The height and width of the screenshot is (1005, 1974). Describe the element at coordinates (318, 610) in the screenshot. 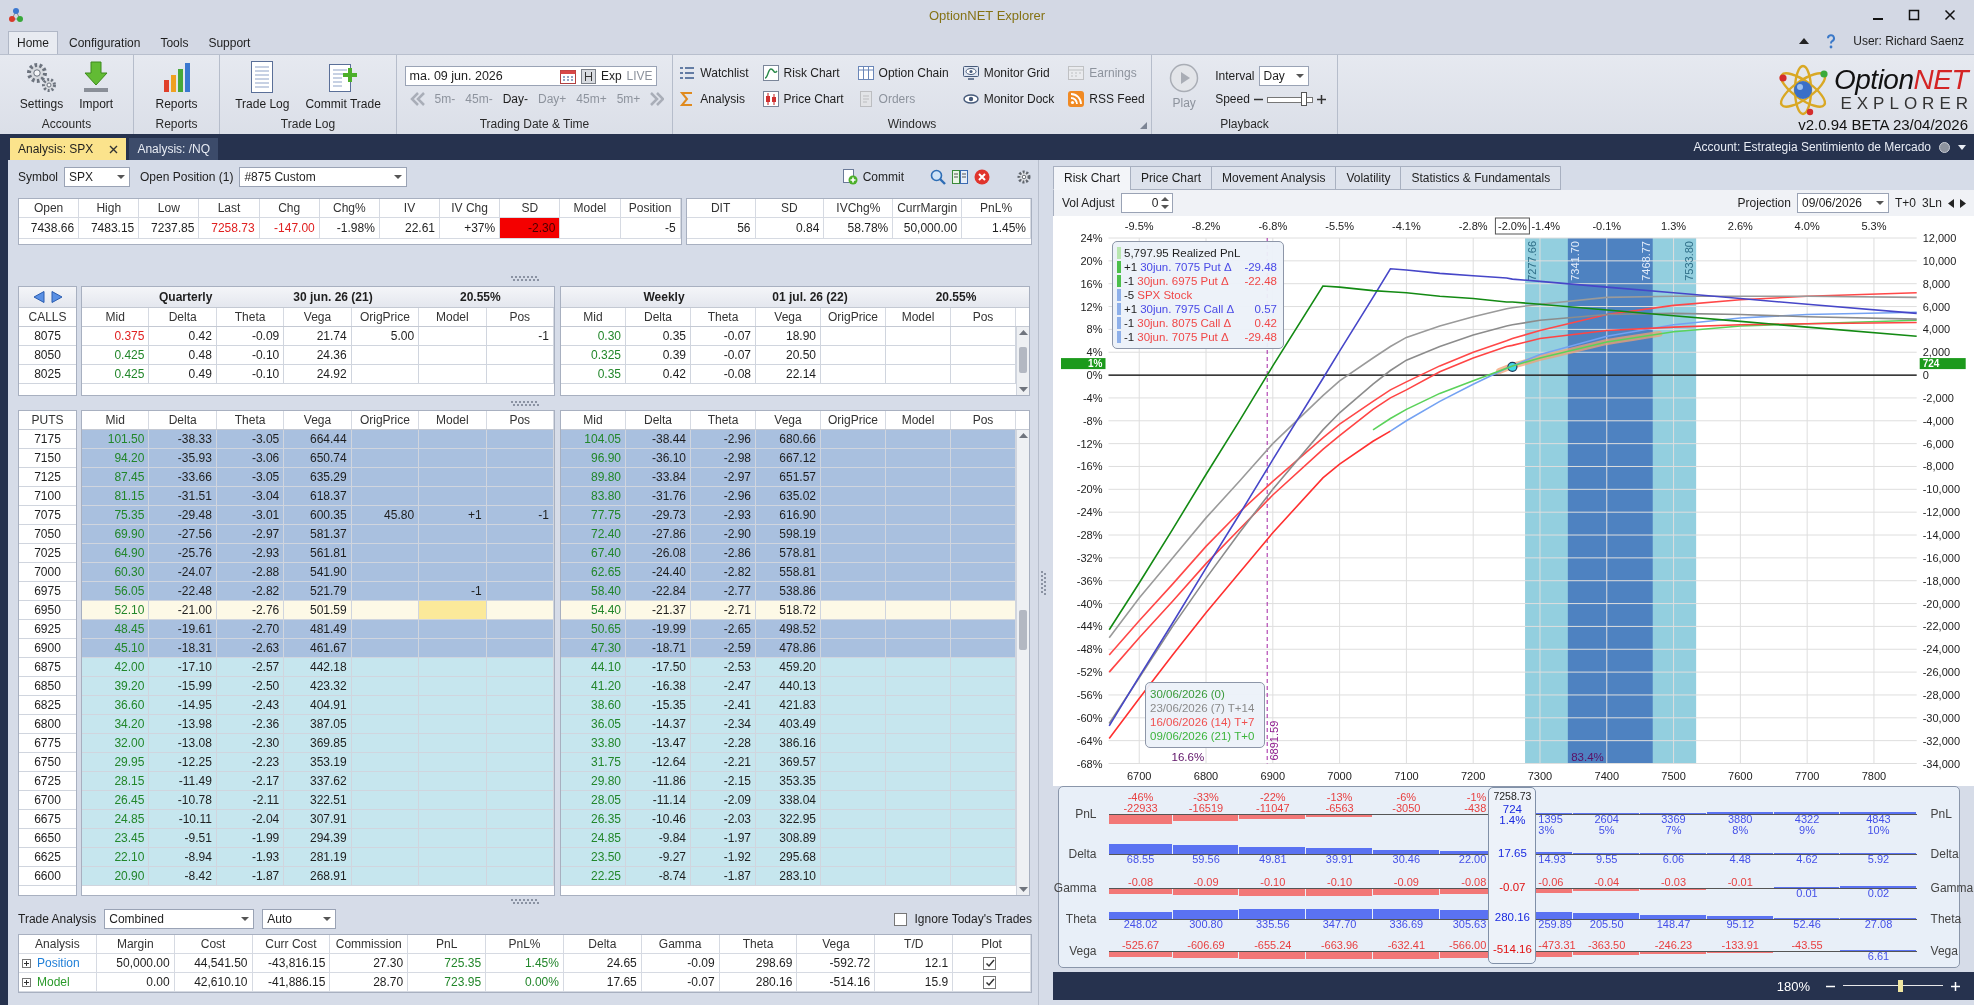

I see `table-row: 52.10 -21.00 -2.76 501.59` at that location.